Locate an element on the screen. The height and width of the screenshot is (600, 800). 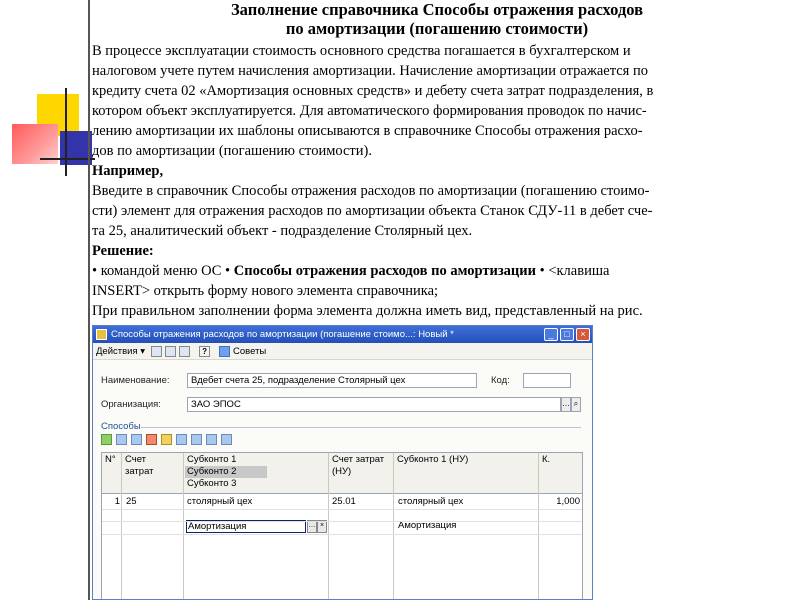
move-down-icon is located at coordinates (196, 439).